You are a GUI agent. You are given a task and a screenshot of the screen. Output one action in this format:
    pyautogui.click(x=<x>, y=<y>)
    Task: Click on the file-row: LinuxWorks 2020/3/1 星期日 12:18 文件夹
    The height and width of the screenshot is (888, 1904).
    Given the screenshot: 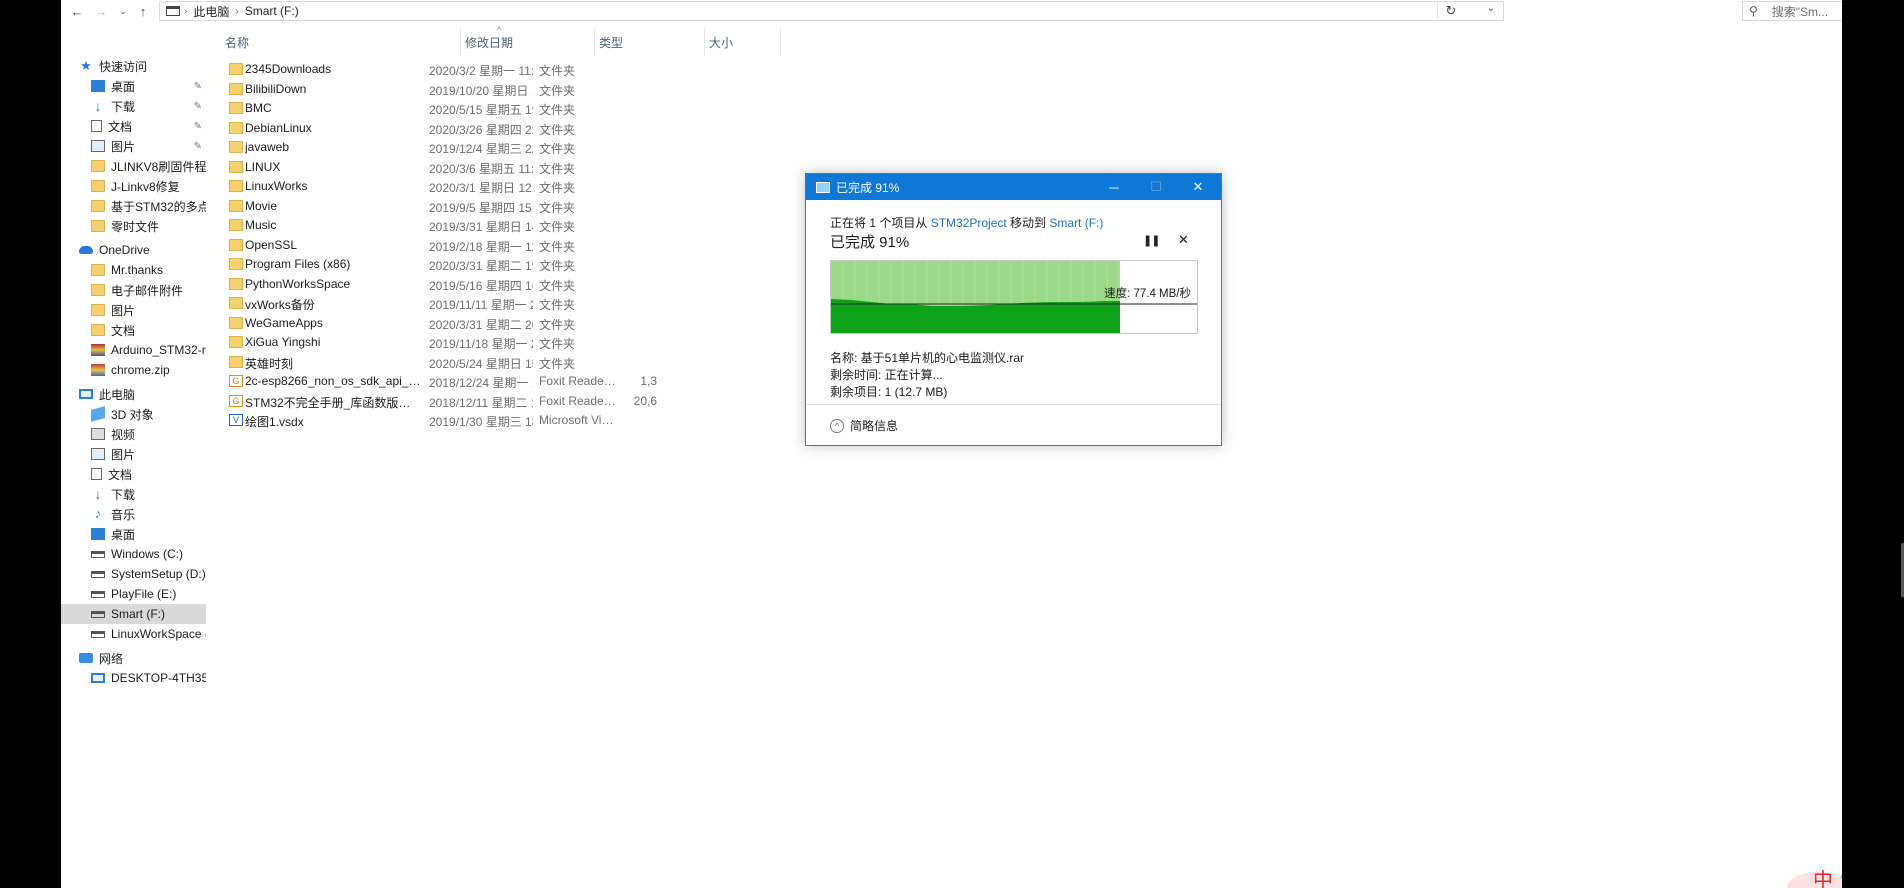 What is the action you would take?
    pyautogui.click(x=535, y=186)
    